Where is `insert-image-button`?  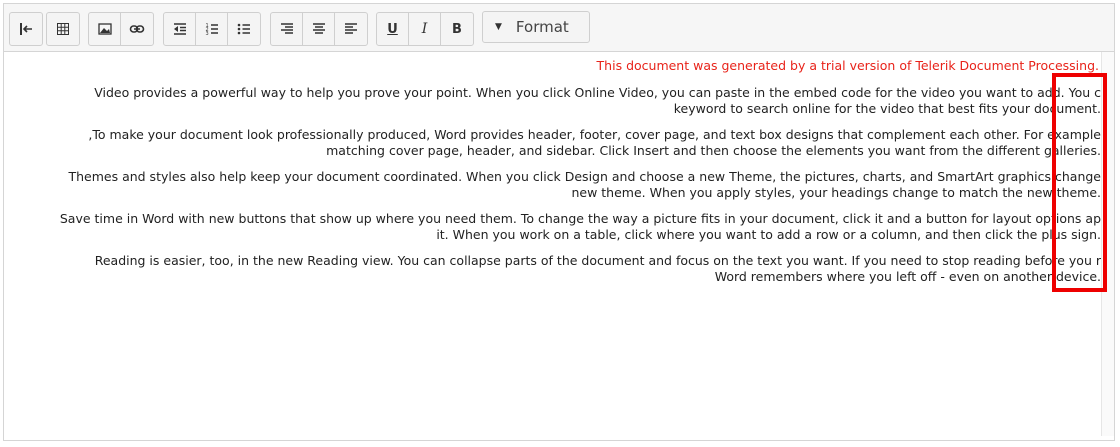
insert-image-button is located at coordinates (105, 29).